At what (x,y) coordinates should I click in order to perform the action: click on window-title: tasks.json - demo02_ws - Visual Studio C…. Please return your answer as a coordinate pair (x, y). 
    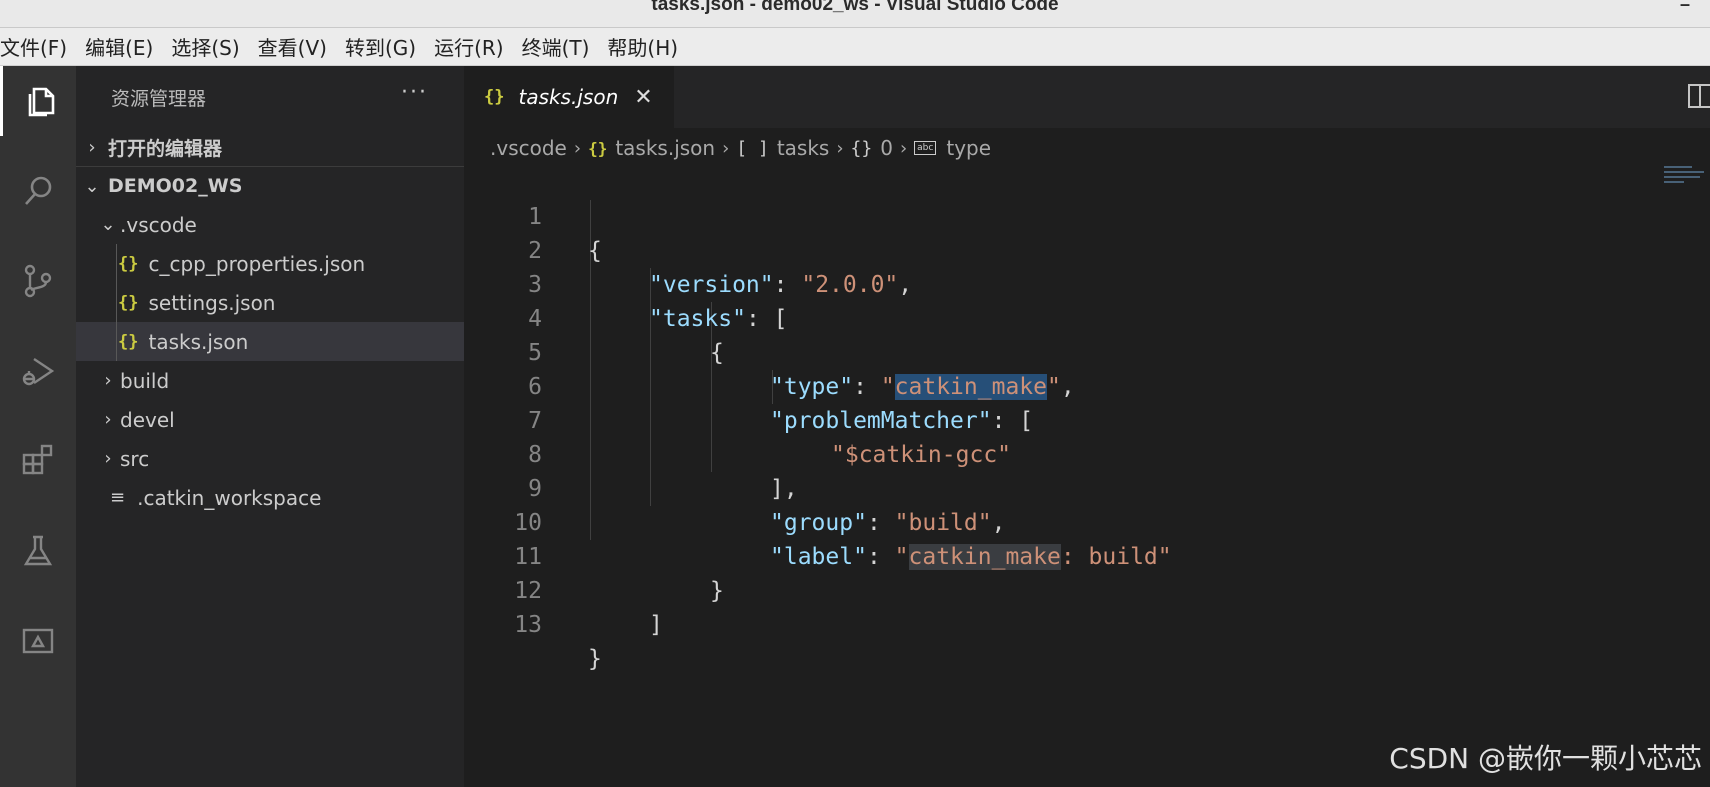
    Looking at the image, I should click on (855, 7).